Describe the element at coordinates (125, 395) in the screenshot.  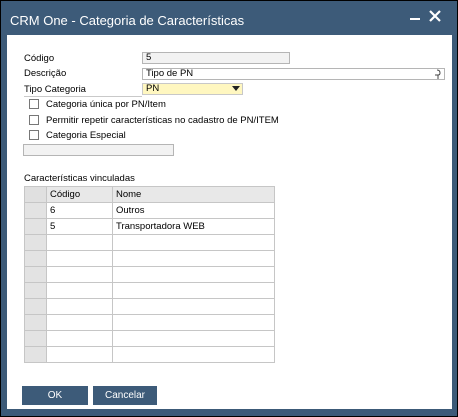
I see `cancel-button: Cancelar` at that location.